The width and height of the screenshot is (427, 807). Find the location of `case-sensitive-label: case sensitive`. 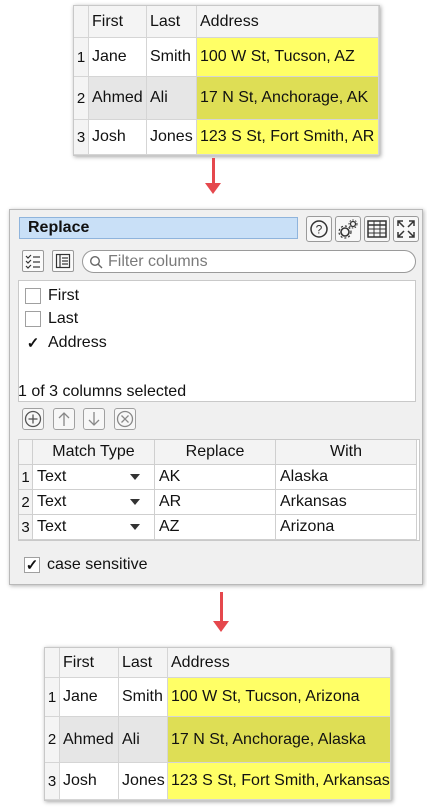

case-sensitive-label: case sensitive is located at coordinates (97, 564).